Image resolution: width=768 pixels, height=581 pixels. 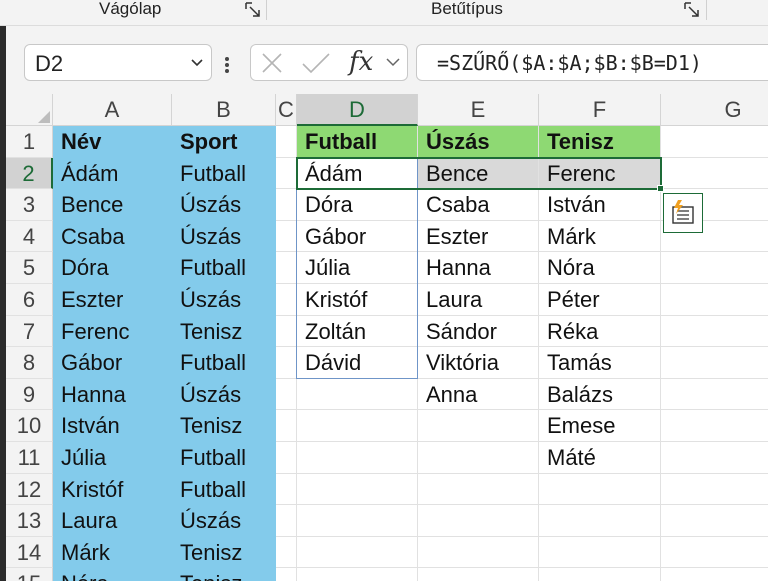 I want to click on row-header-14: 14, so click(x=29, y=552).